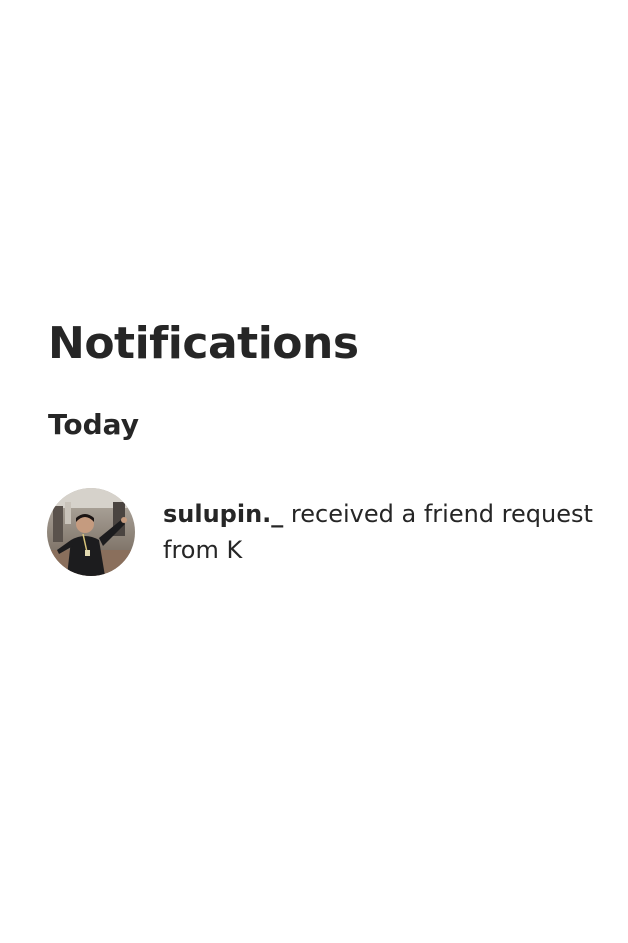 The height and width of the screenshot is (943, 628). Describe the element at coordinates (203, 343) in the screenshot. I see `page-title: Notifications` at that location.